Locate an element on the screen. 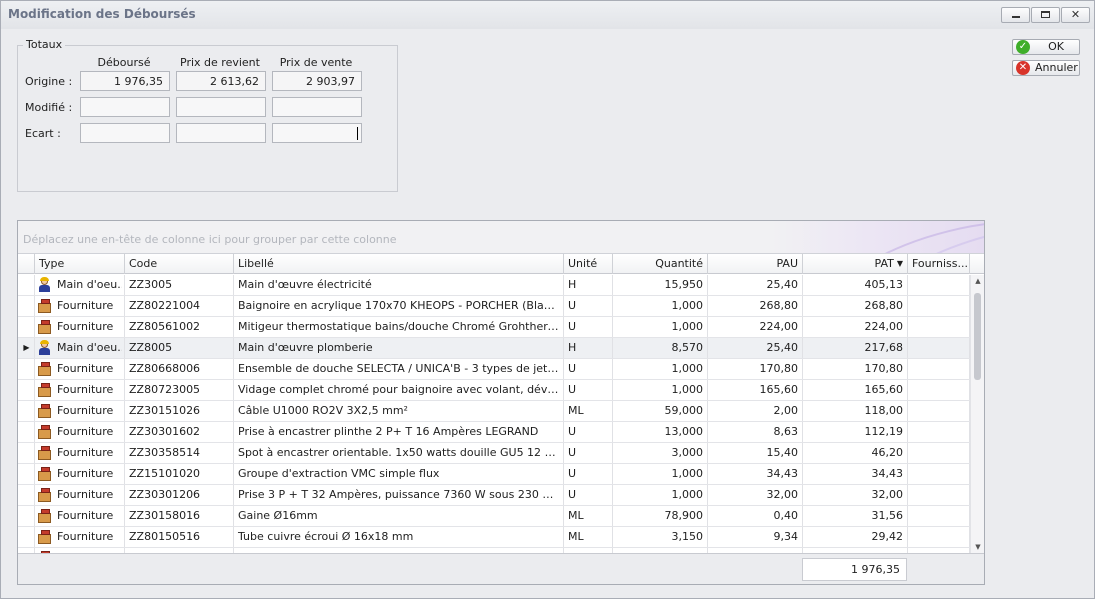 This screenshot has height=599, width=1095. cell-quantite: 8,570 is located at coordinates (660, 348).